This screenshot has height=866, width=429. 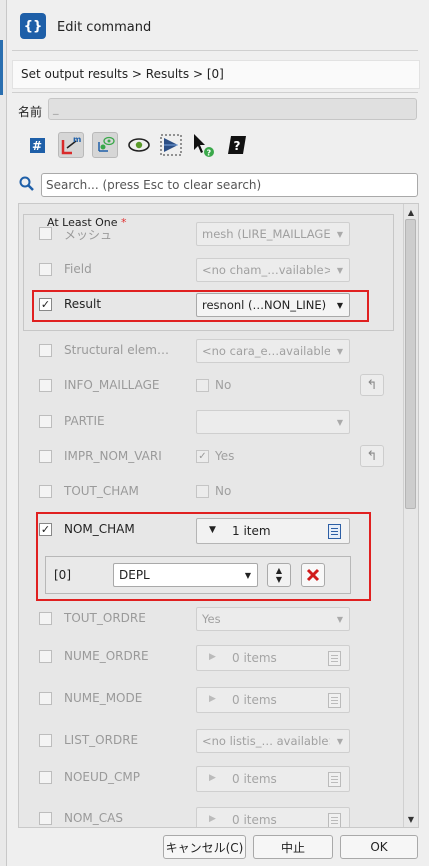 I want to click on breadcrumb: Set output results > Results > [0], so click(x=216, y=74).